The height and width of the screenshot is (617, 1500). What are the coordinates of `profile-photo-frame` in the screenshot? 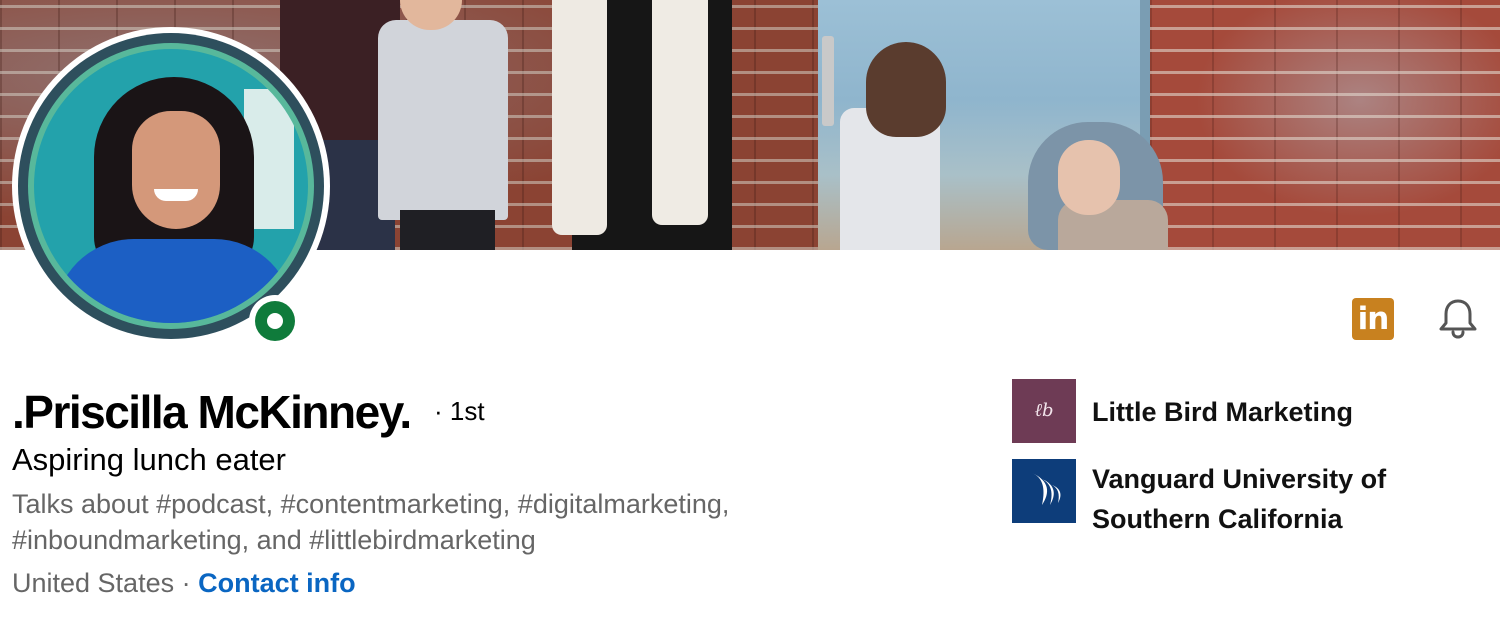 It's located at (171, 186).